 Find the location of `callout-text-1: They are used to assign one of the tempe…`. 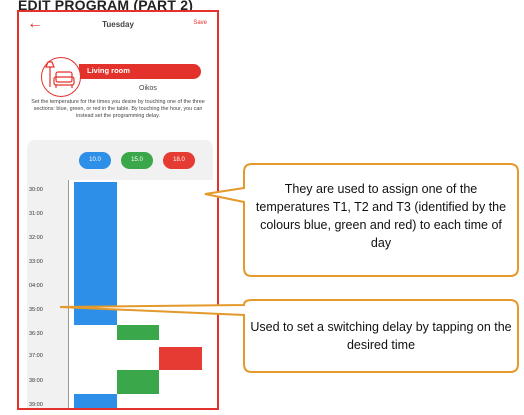

callout-text-1: They are used to assign one of the tempe… is located at coordinates (381, 216).